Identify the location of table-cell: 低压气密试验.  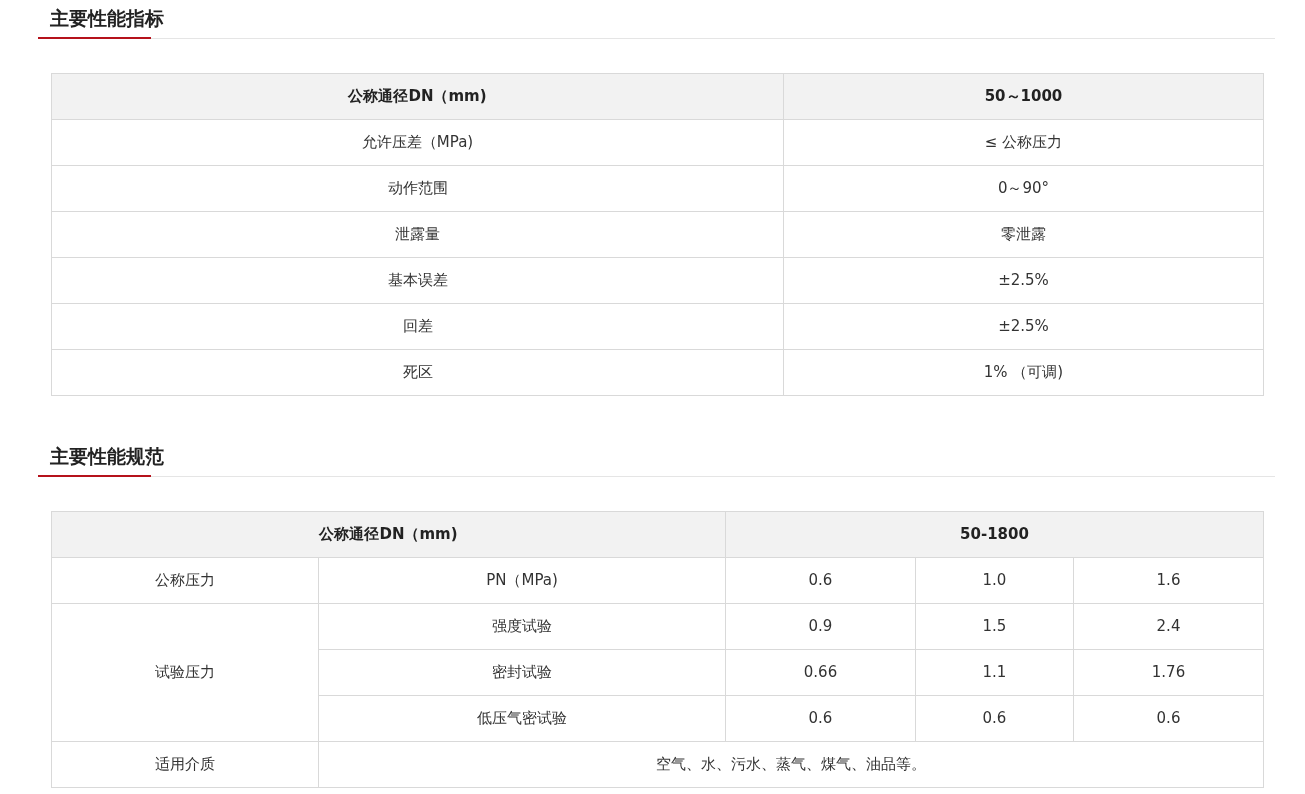
(522, 718).